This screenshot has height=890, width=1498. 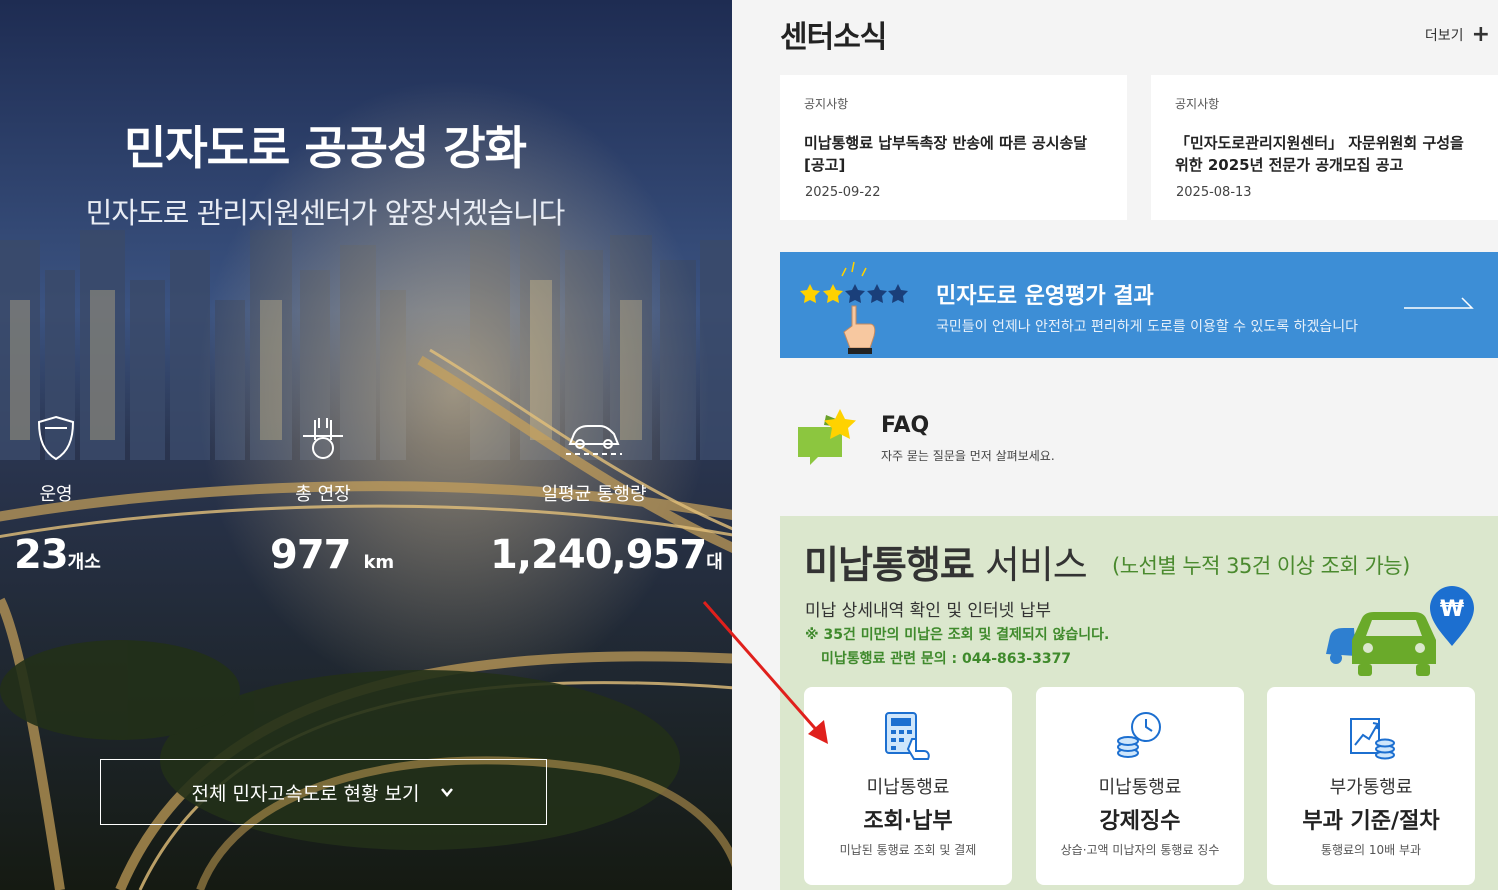 What do you see at coordinates (1480, 34) in the screenshot?
I see `plus-icon: +` at bounding box center [1480, 34].